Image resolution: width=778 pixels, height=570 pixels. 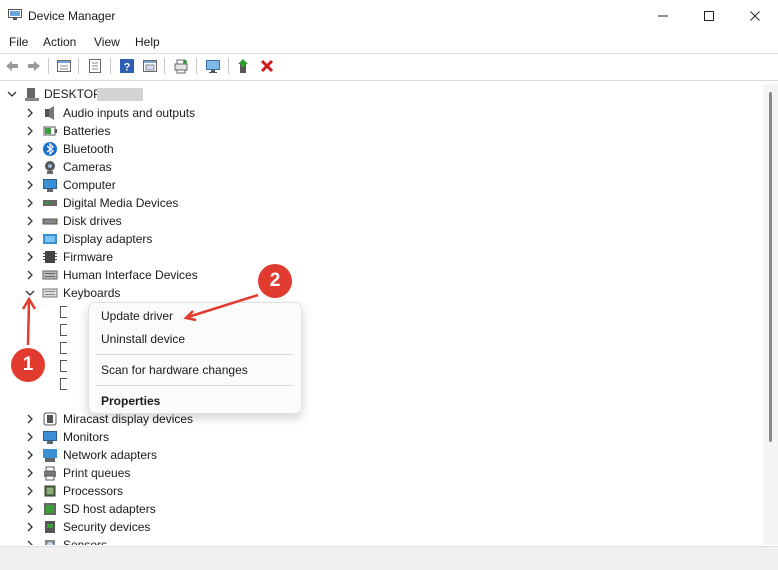 I want to click on update-driver-icon, so click(x=95, y=66).